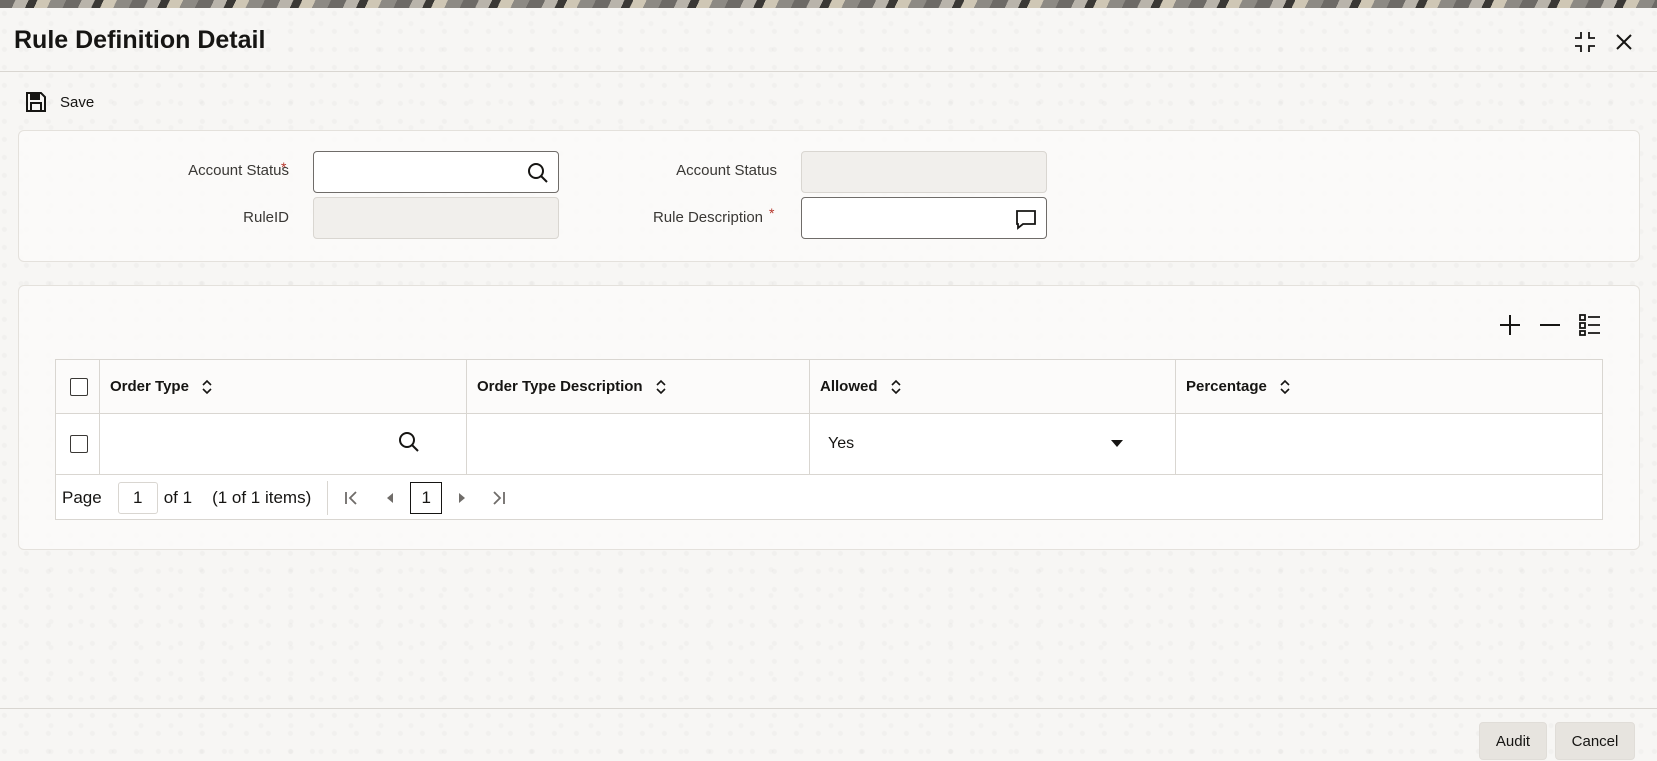 The image size is (1657, 761). What do you see at coordinates (829, 498) in the screenshot?
I see `pagination-bar: Page 1 of 1 (1 of 1 items) 1` at bounding box center [829, 498].